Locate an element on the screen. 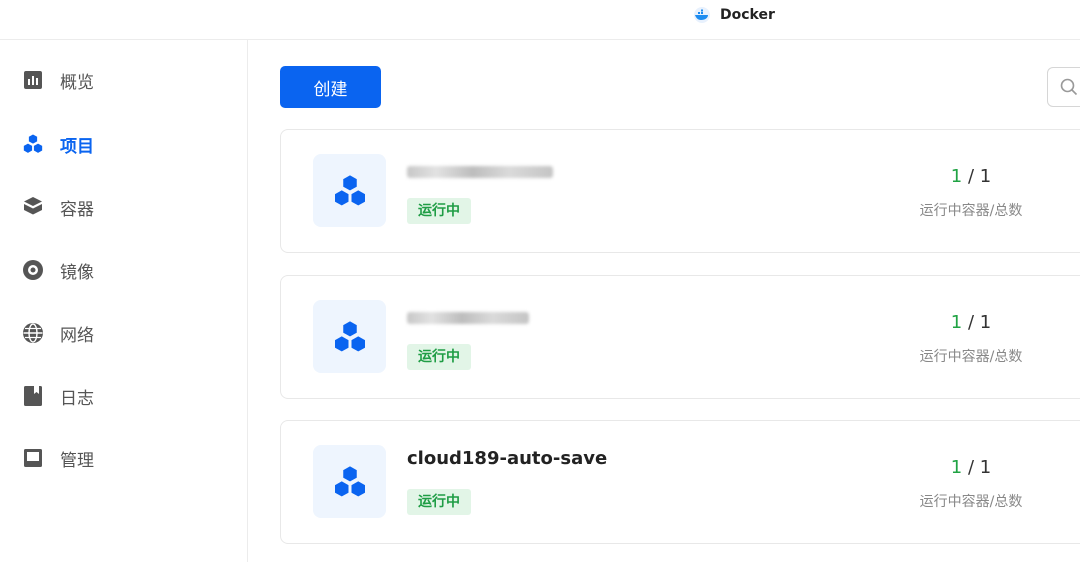  sidebar-item-label: 网络 is located at coordinates (77, 335).